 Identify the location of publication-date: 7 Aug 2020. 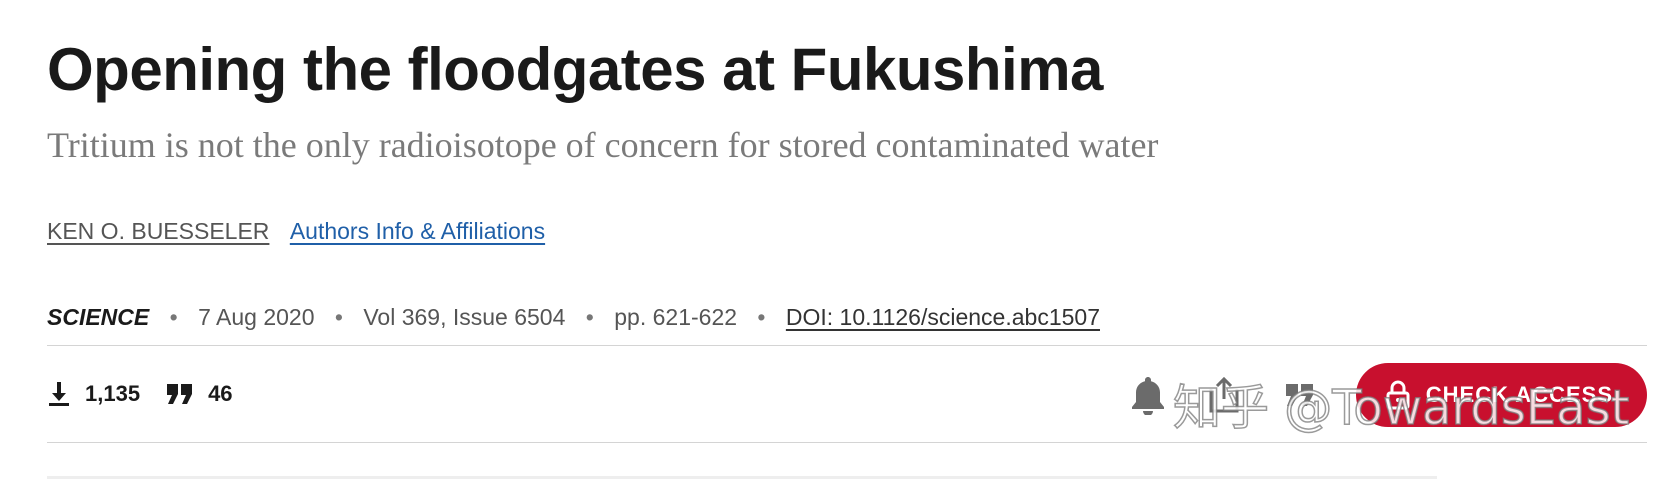
(256, 317).